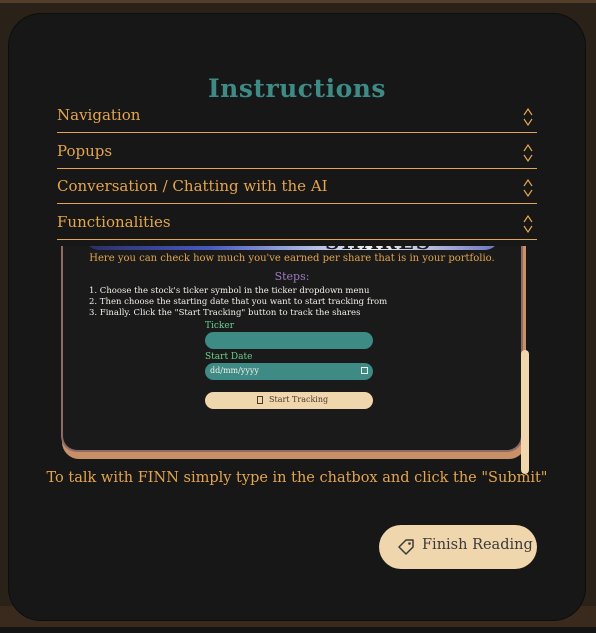  I want to click on ticker-label: Ticker, so click(220, 326).